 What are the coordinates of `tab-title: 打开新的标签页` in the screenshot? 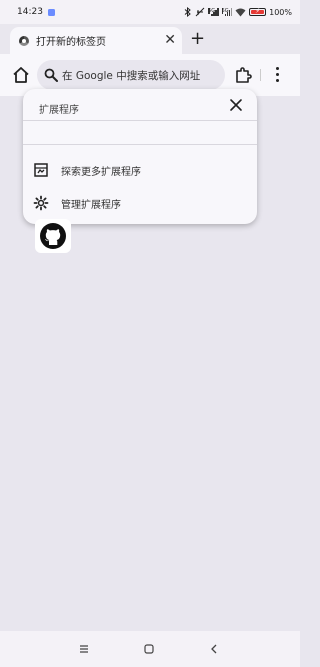 It's located at (71, 42).